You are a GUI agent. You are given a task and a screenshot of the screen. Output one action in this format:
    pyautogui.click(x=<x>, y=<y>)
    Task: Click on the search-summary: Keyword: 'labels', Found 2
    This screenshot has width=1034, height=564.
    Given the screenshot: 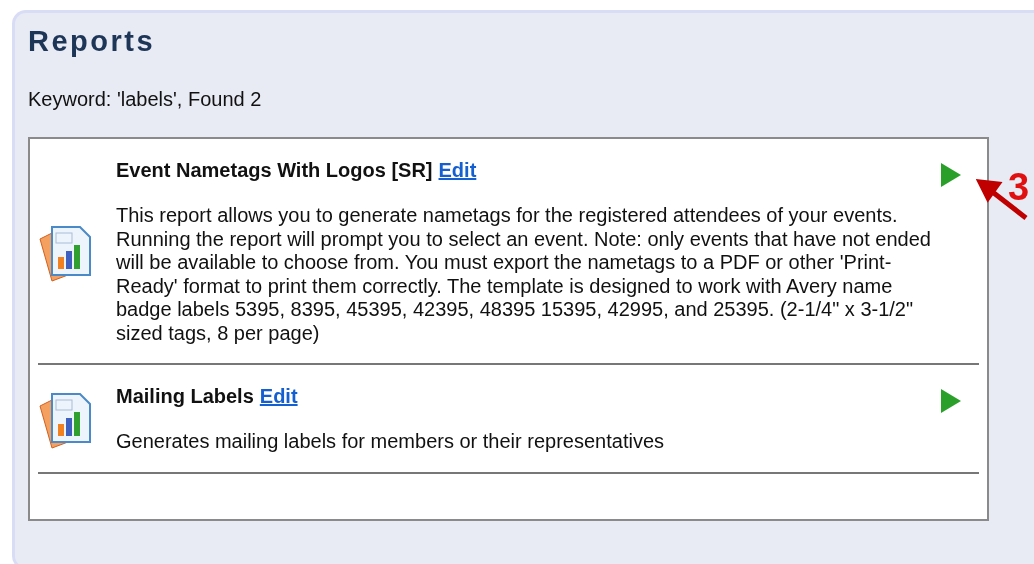 What is the action you would take?
    pyautogui.click(x=145, y=99)
    